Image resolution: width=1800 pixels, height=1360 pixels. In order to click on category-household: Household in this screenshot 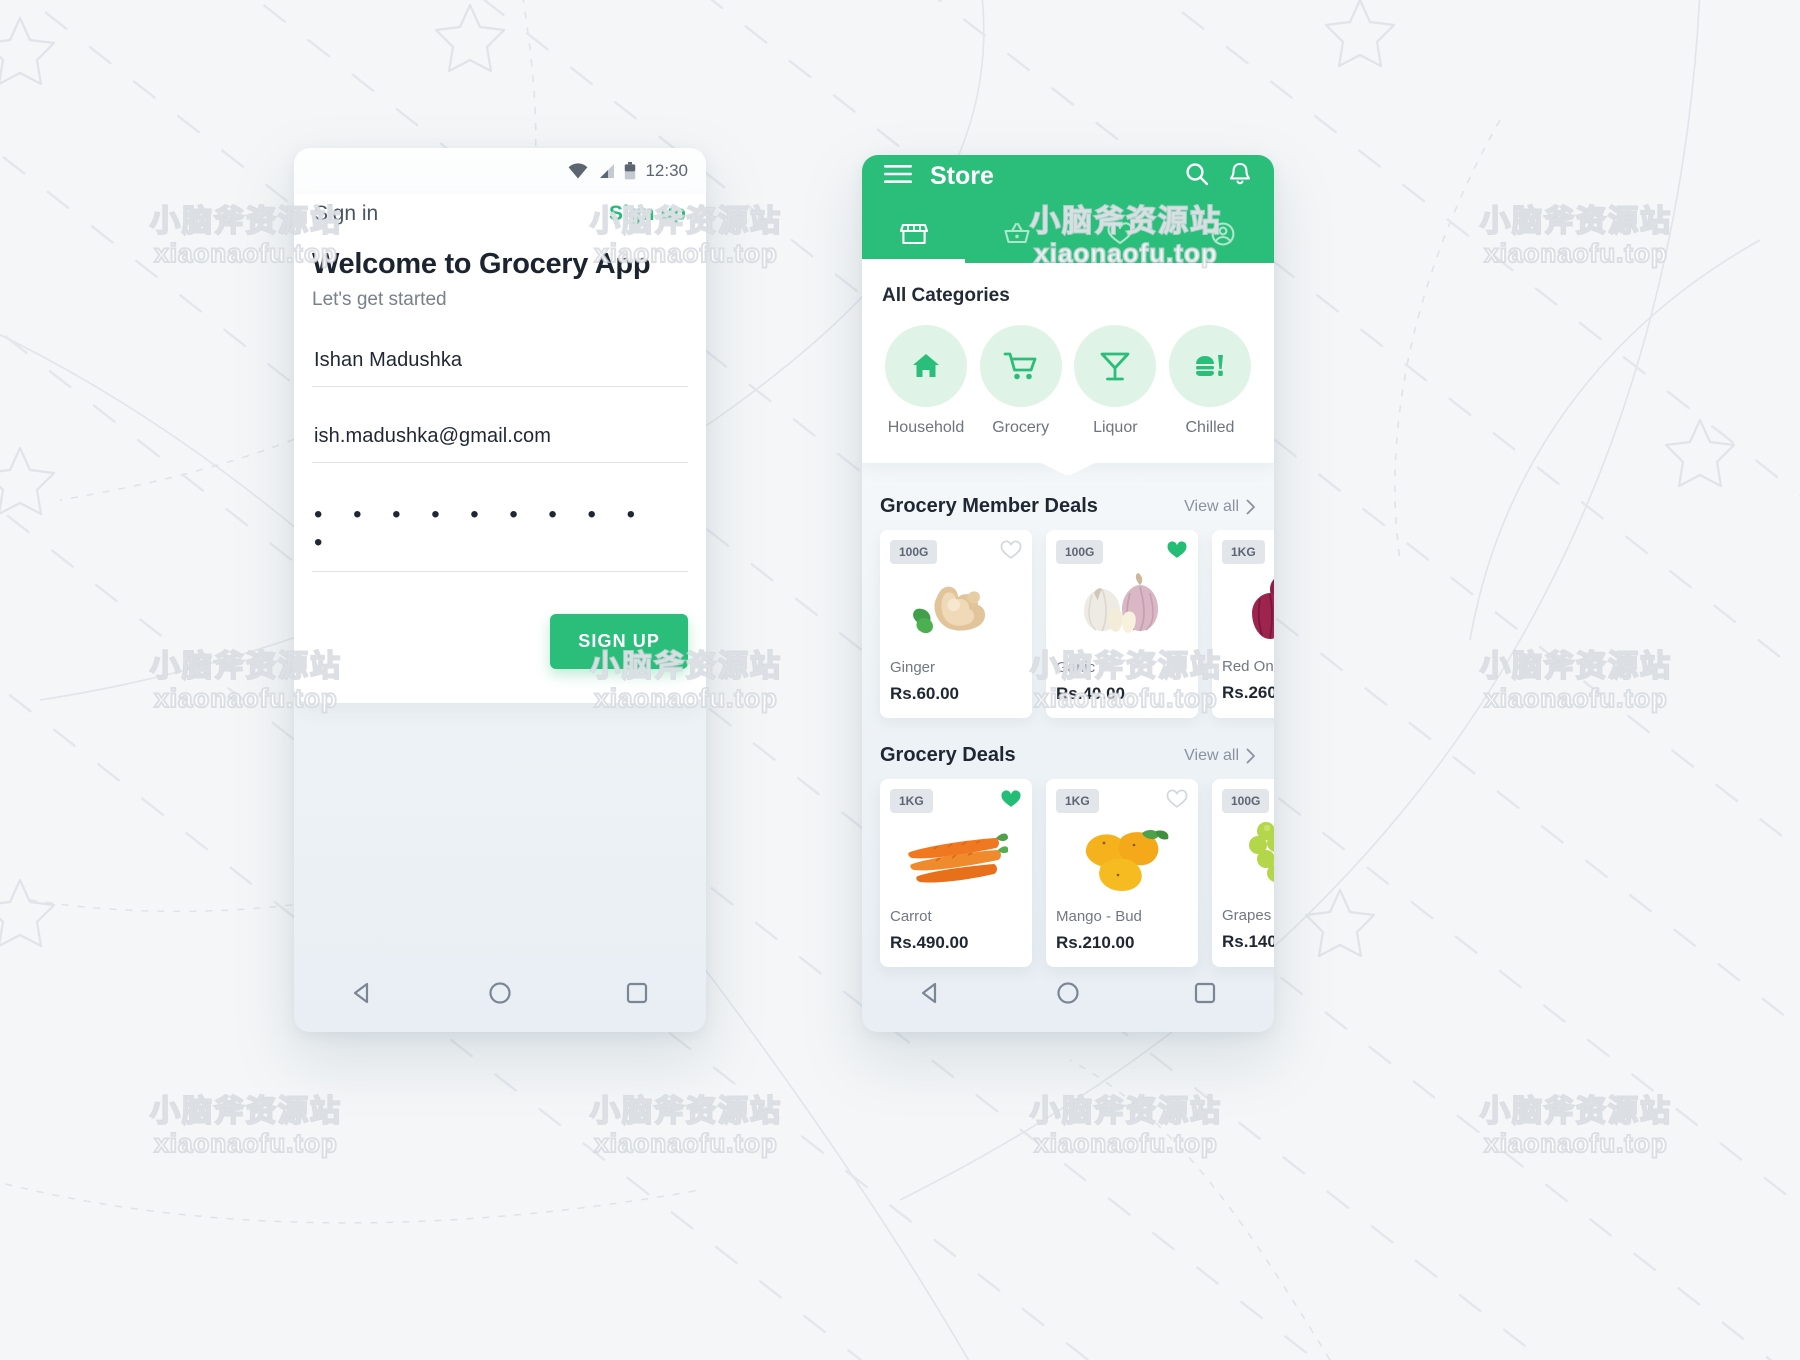, I will do `click(926, 381)`.